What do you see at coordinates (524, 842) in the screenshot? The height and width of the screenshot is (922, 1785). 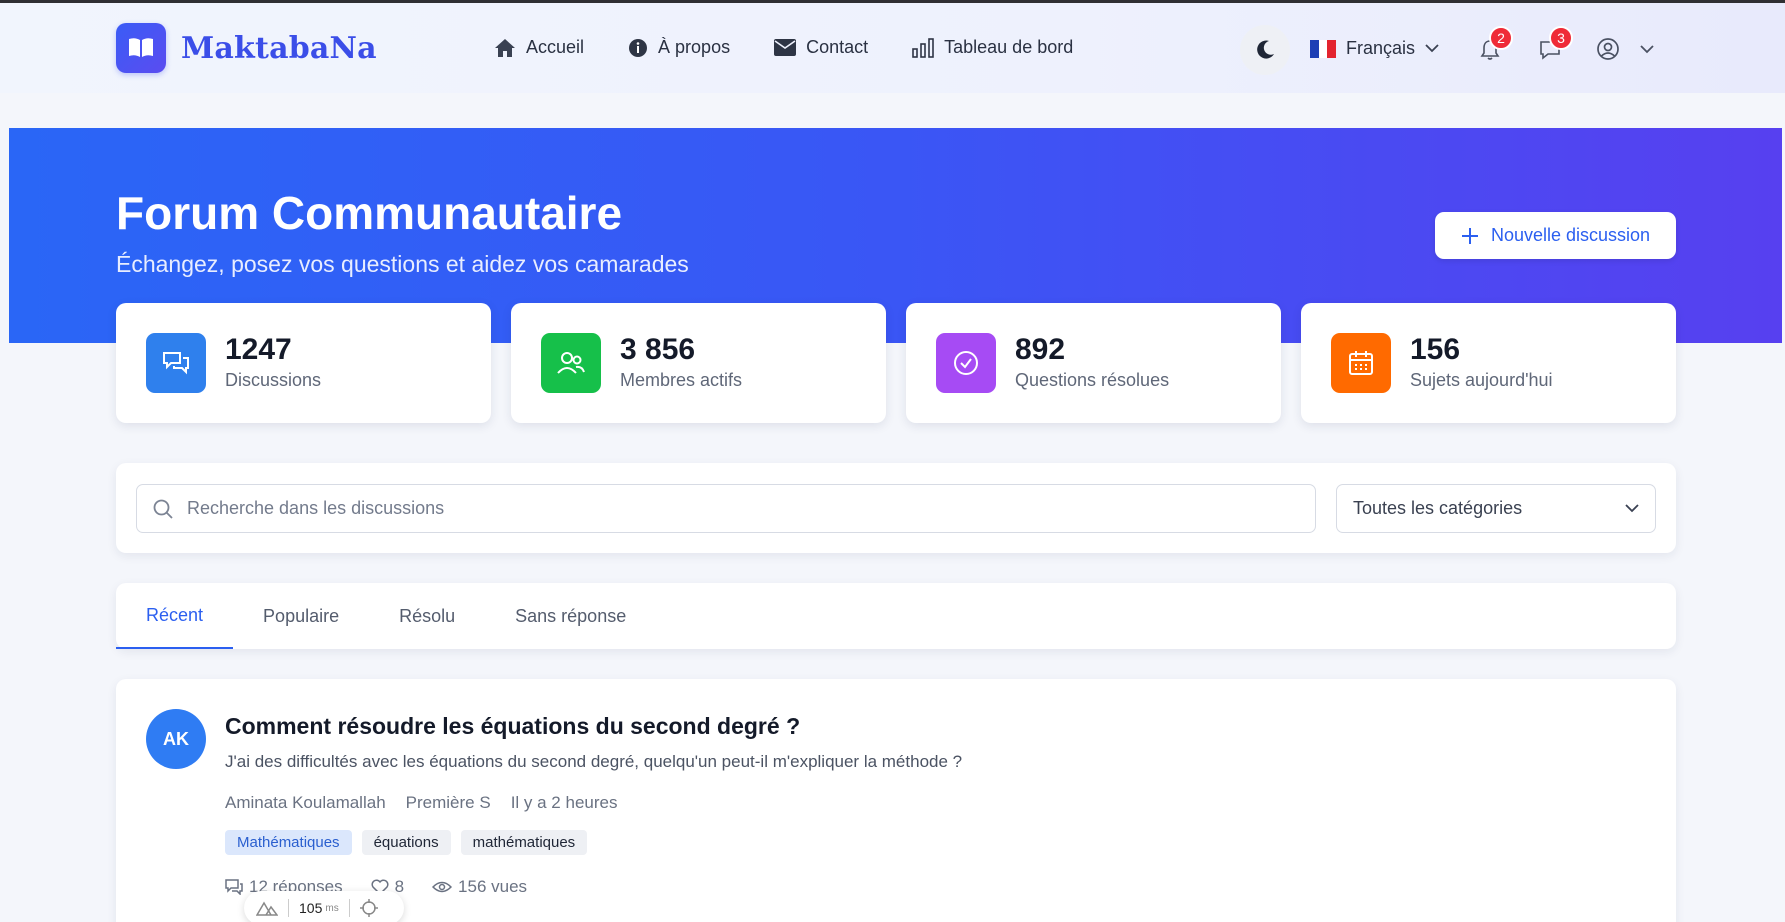 I see `tag: mathématiques` at bounding box center [524, 842].